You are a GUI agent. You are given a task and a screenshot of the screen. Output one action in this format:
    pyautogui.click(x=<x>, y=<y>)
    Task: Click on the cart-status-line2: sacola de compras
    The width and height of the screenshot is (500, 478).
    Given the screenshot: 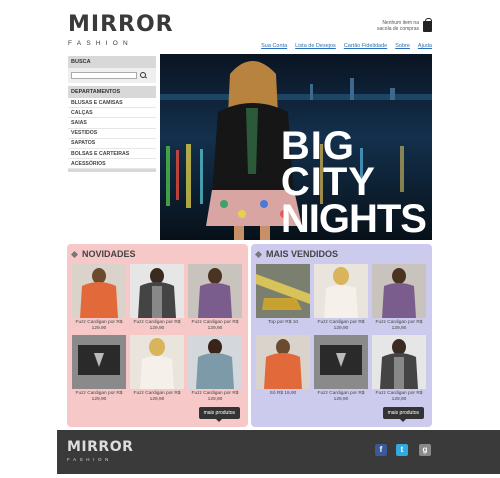 What is the action you would take?
    pyautogui.click(x=398, y=29)
    